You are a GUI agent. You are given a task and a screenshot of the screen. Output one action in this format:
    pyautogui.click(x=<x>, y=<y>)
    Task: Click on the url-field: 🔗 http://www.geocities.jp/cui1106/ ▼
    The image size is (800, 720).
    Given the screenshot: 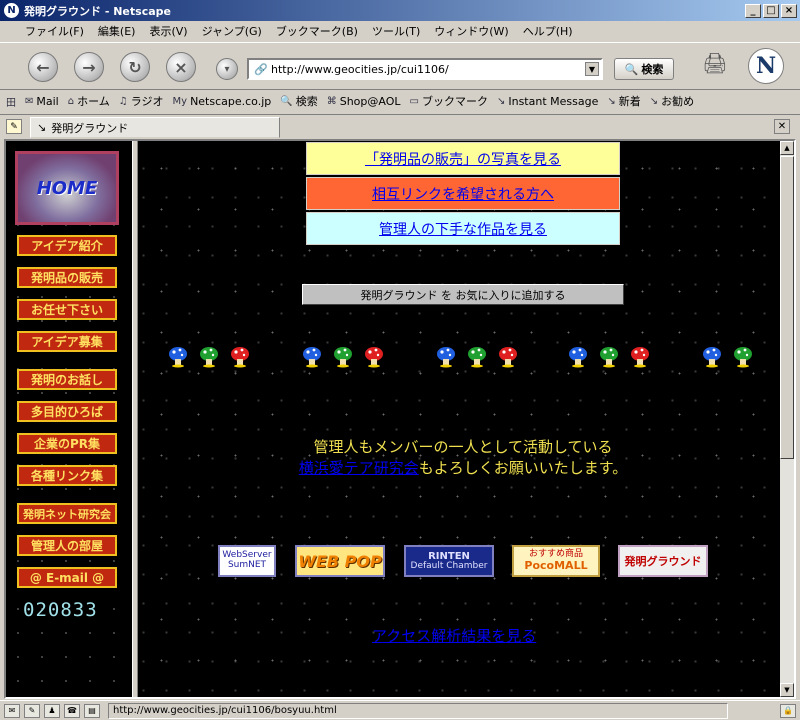 What is the action you would take?
    pyautogui.click(x=425, y=69)
    